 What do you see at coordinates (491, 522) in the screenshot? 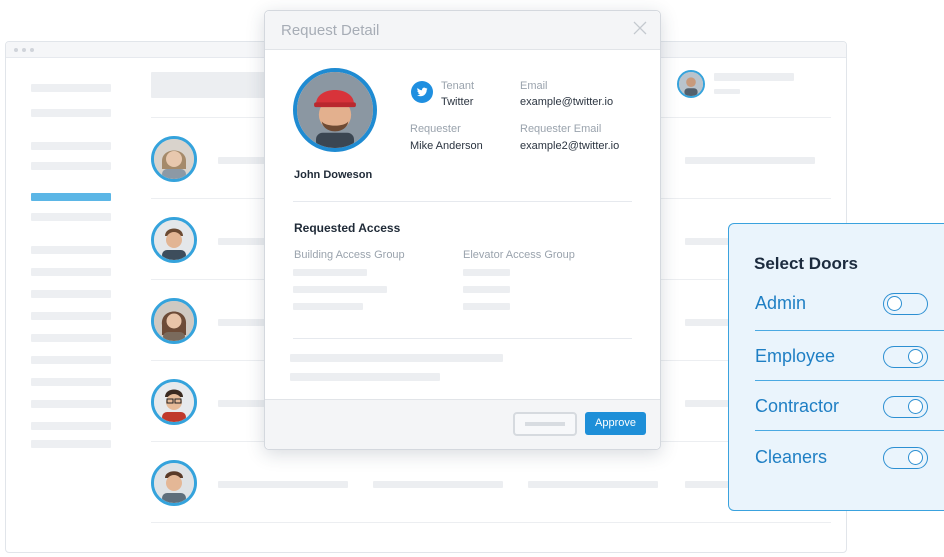
I see `row-divider` at bounding box center [491, 522].